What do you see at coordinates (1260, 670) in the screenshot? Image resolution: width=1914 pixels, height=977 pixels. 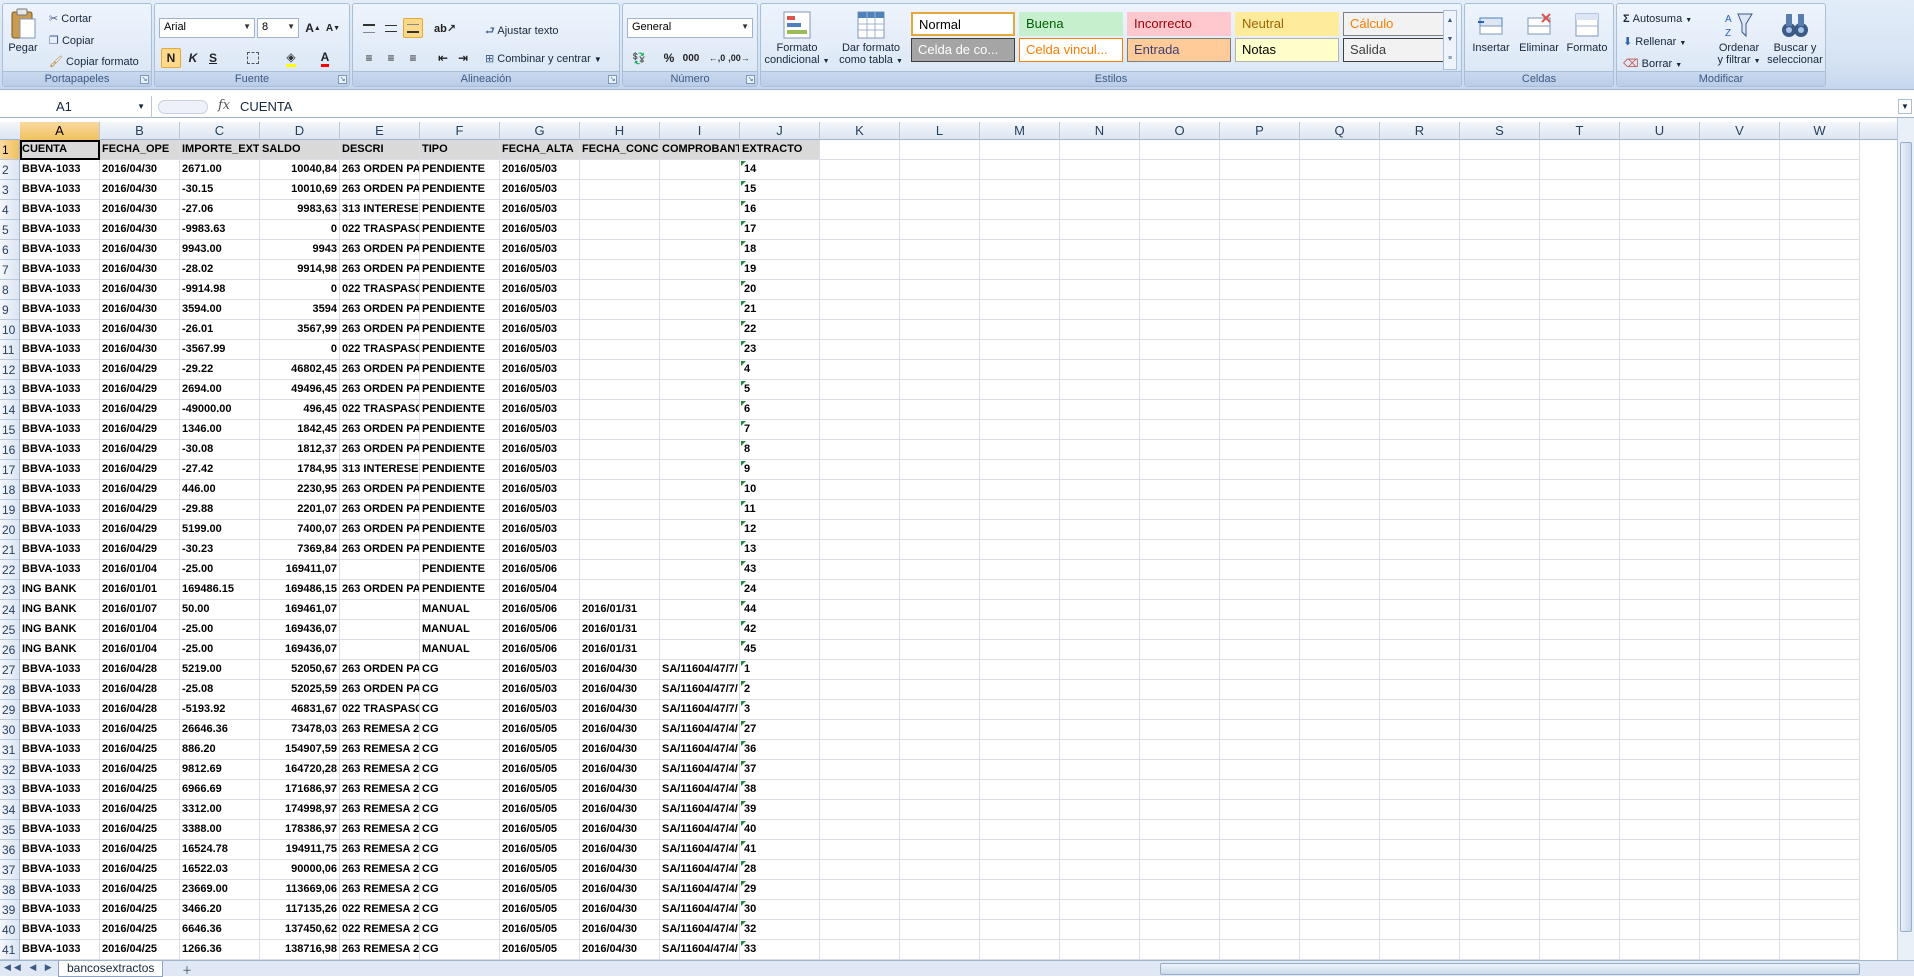 I see `cell-p27` at bounding box center [1260, 670].